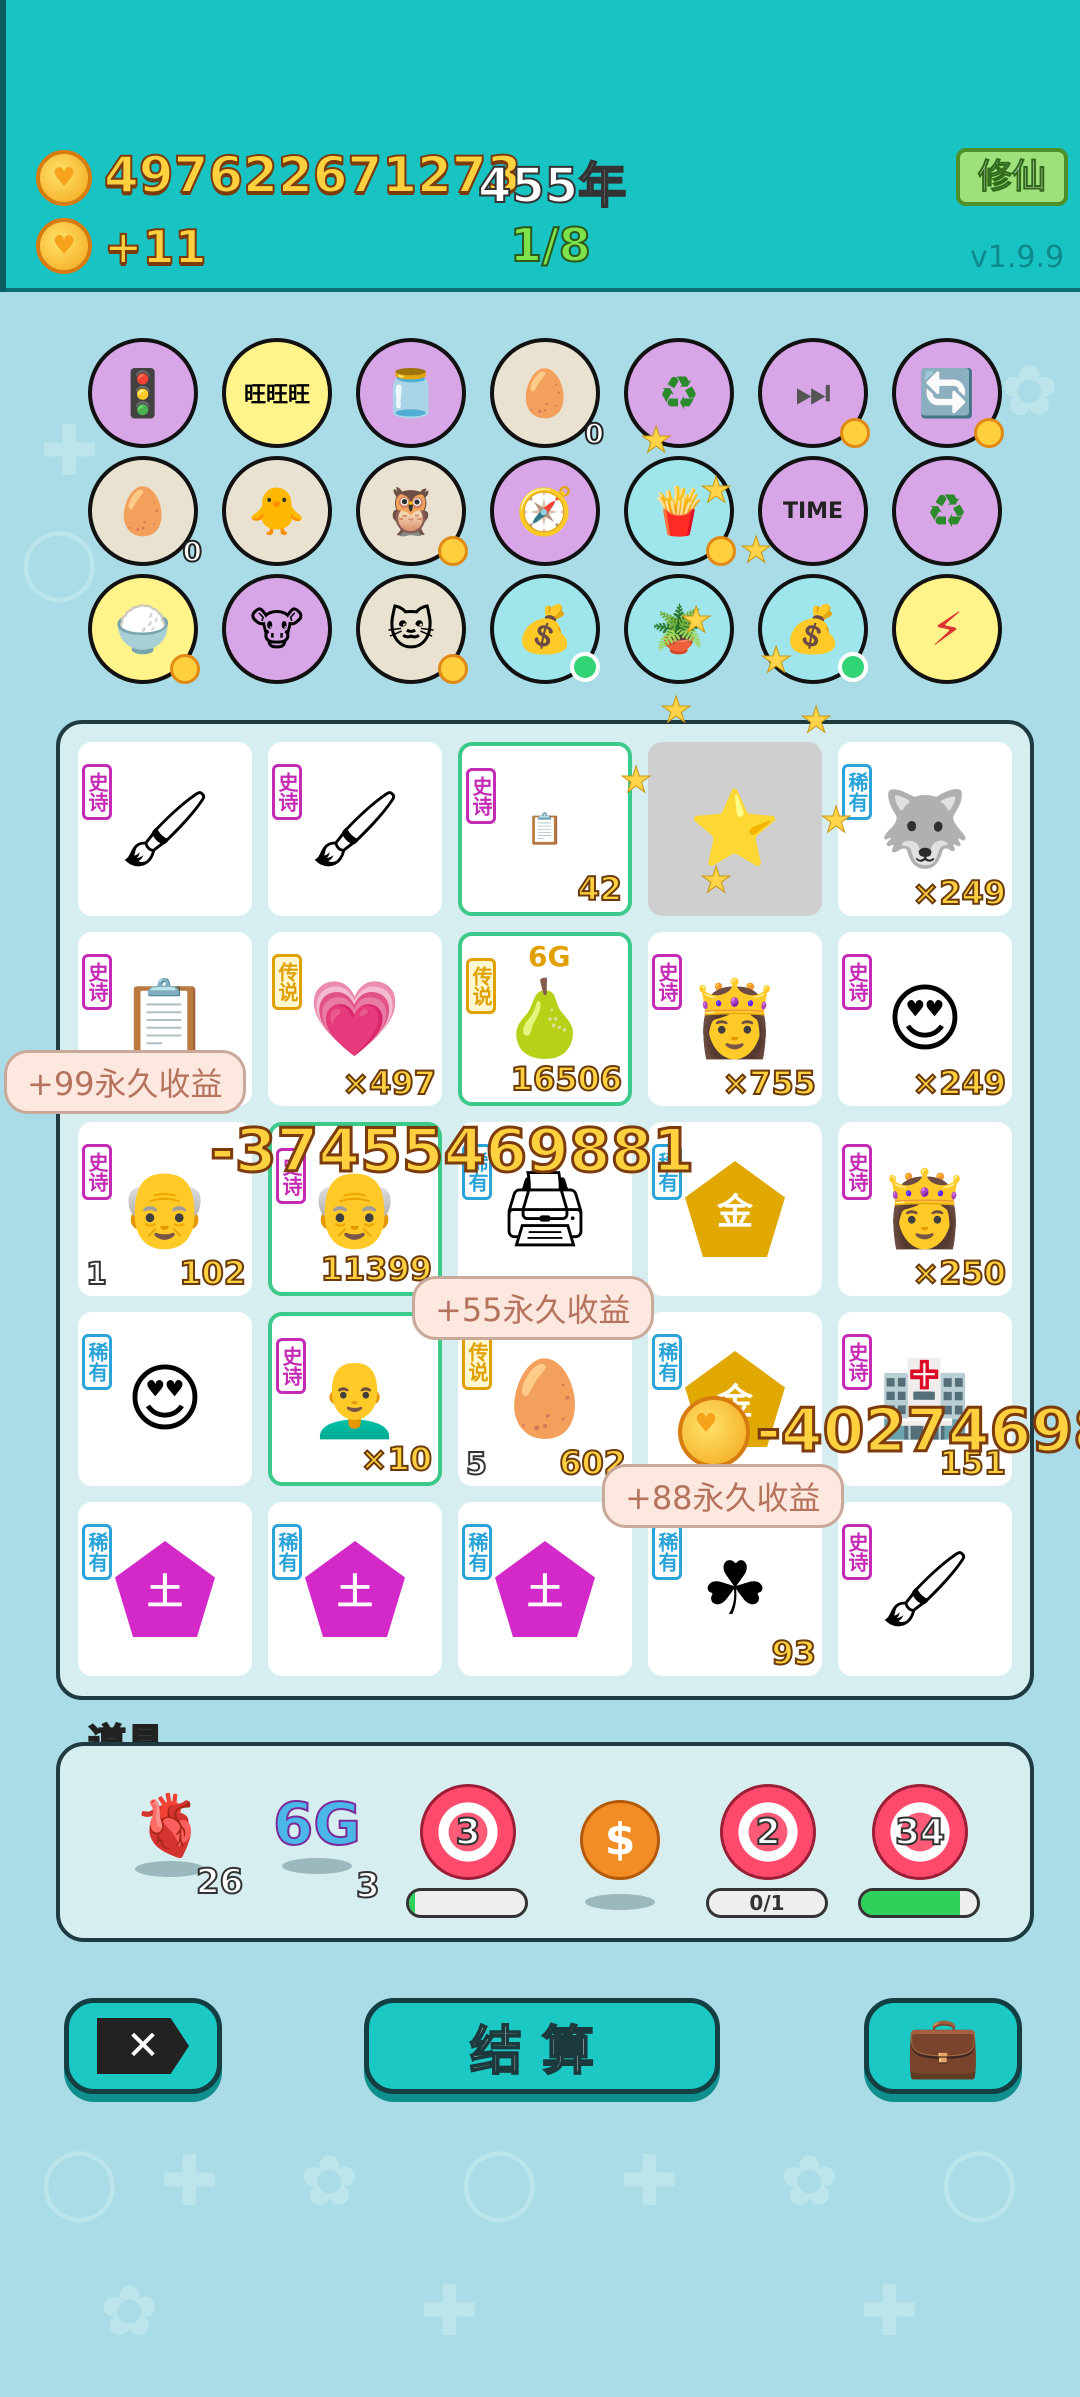 This screenshot has height=2397, width=1080. Describe the element at coordinates (566, 1079) in the screenshot. I see `tile-count: 16506` at that location.